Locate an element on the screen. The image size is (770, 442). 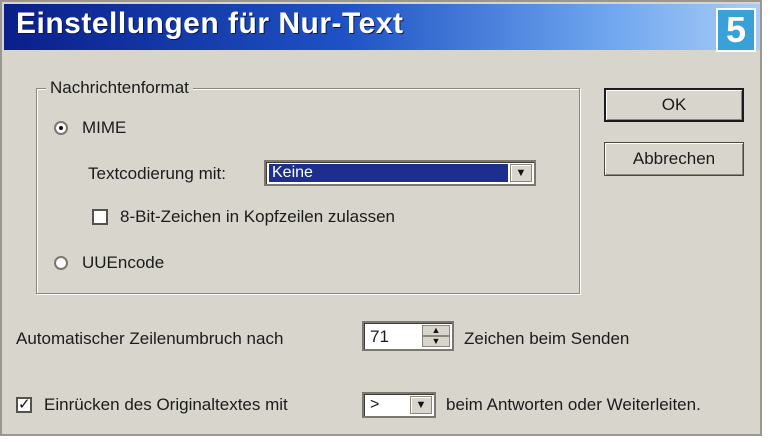
wrap-suffix: Zeichen beim Senden is located at coordinates (547, 338).